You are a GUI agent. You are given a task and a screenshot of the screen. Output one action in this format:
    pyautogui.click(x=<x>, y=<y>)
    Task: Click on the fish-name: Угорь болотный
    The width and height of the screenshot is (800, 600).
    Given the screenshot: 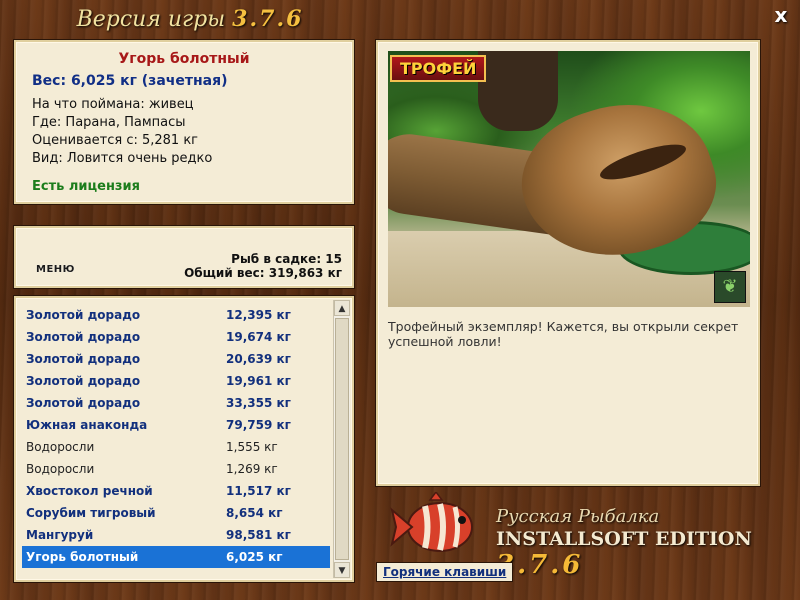 What is the action you would take?
    pyautogui.click(x=184, y=59)
    